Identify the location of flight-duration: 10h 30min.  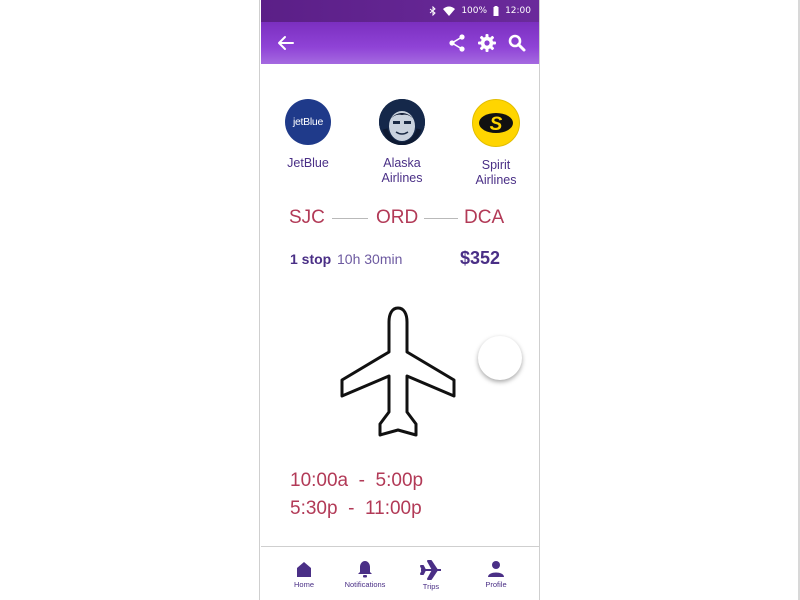
(370, 259).